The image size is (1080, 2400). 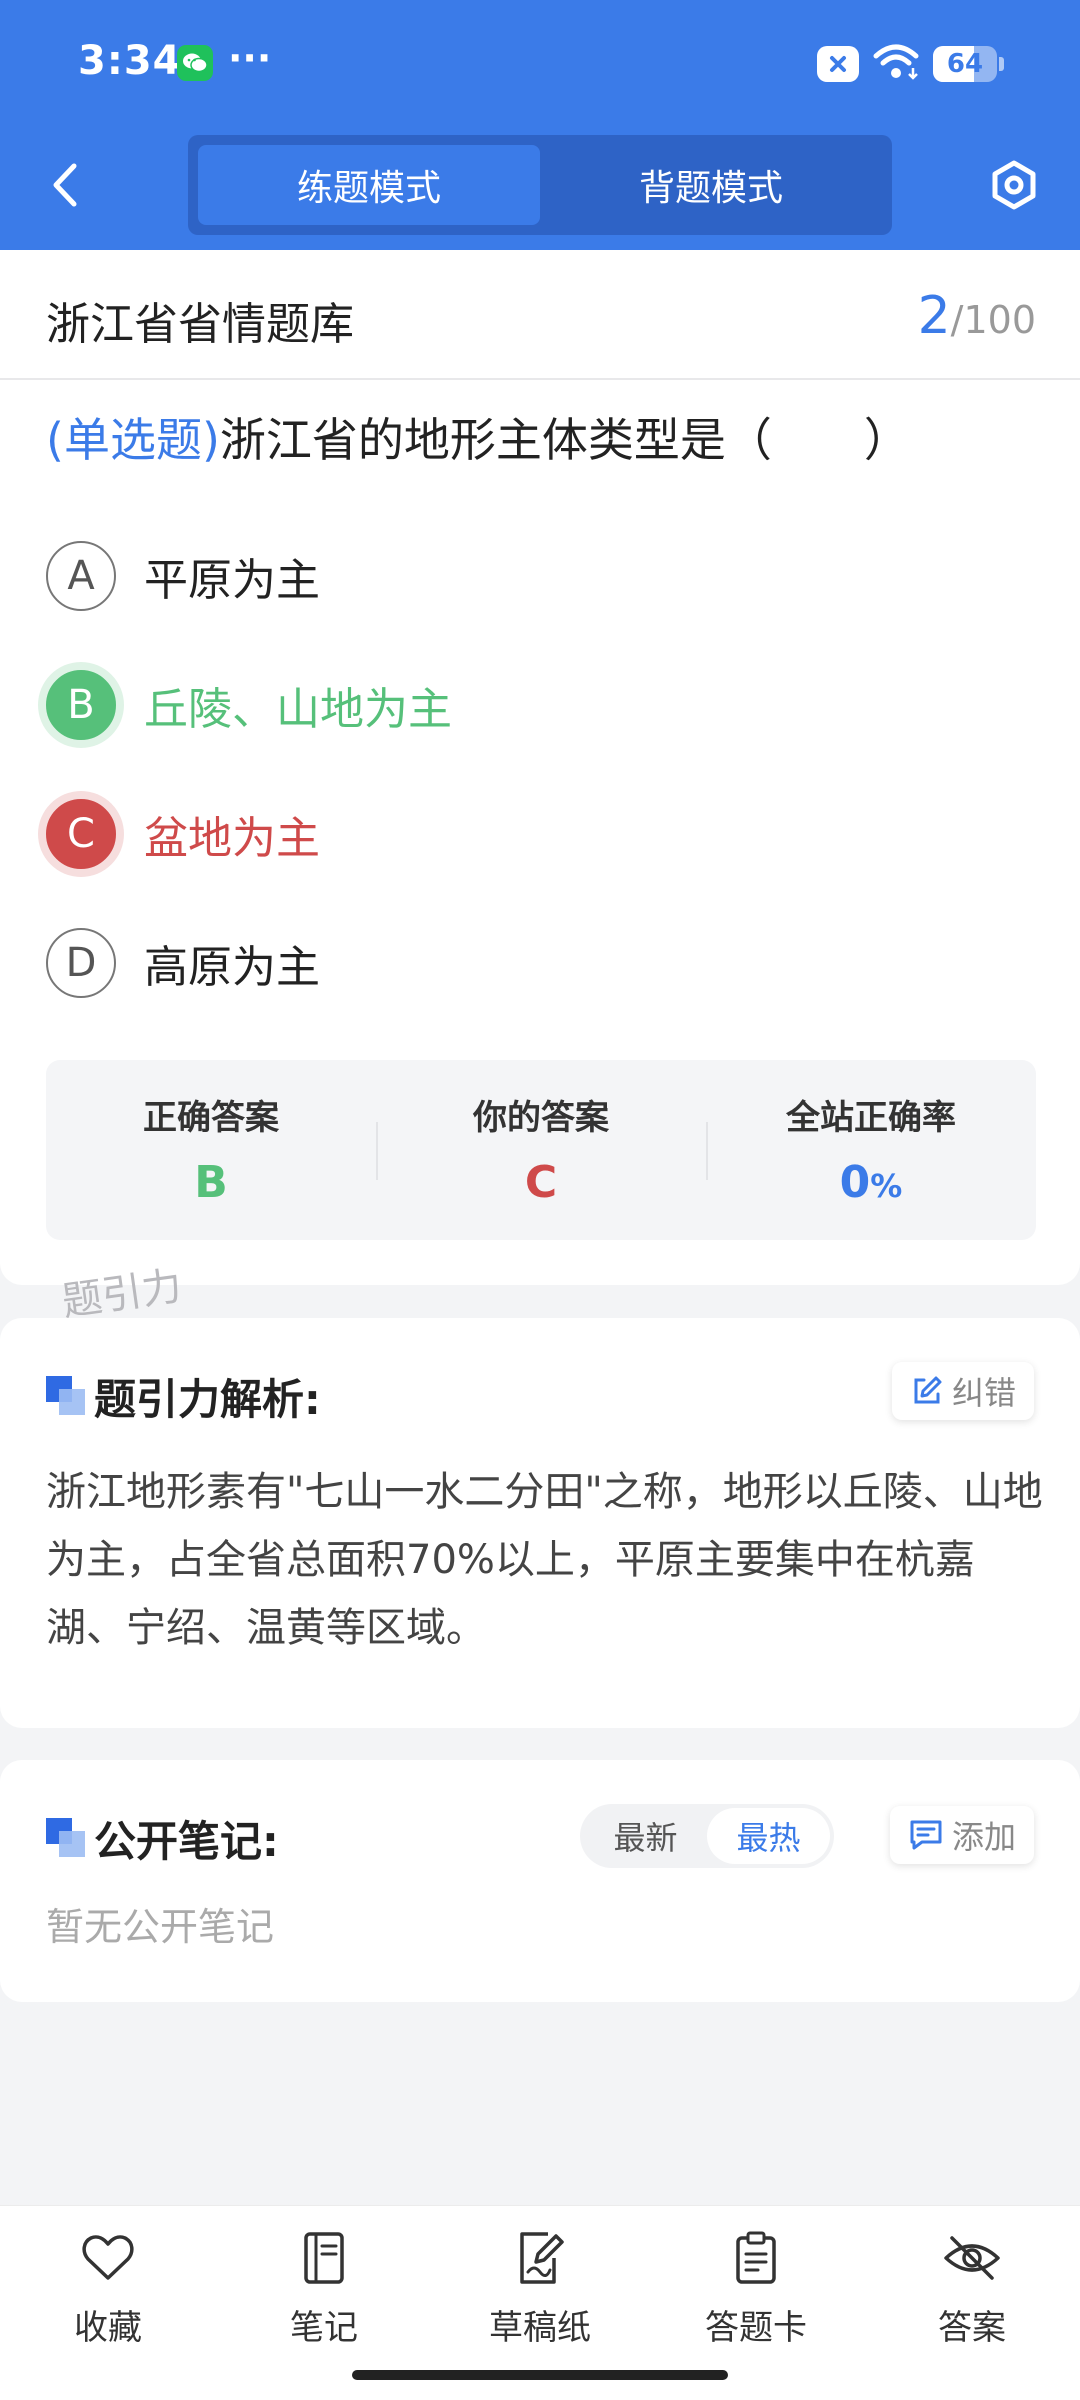 I want to click on public-notes-title: 公开笔记:, so click(x=186, y=1841).